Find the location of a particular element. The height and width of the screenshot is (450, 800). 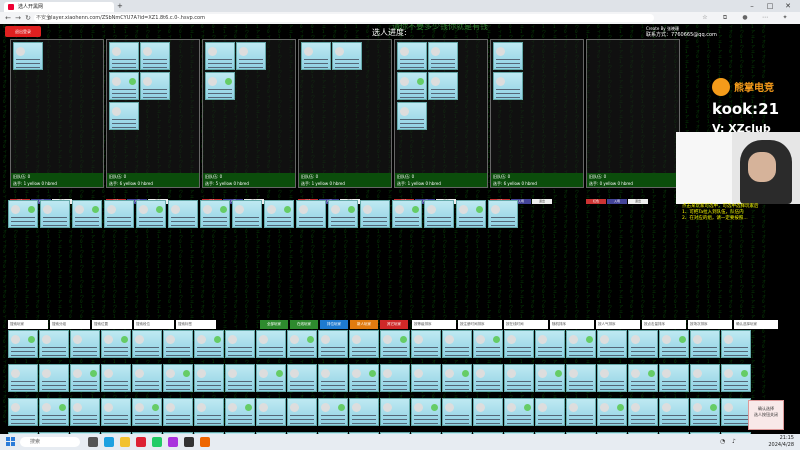

sort-option: 确认选择玩家 is located at coordinates (756, 324).